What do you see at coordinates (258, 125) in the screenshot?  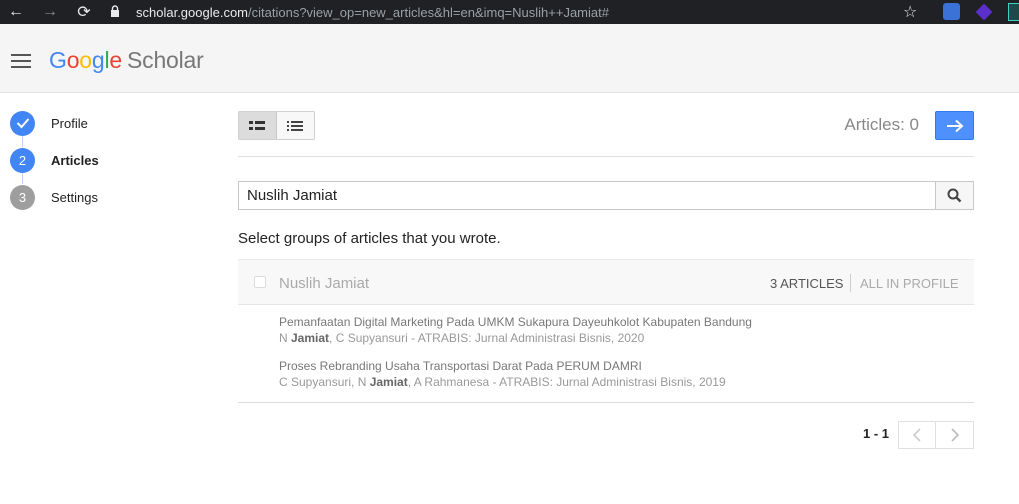 I see `grouped-view-icon` at bounding box center [258, 125].